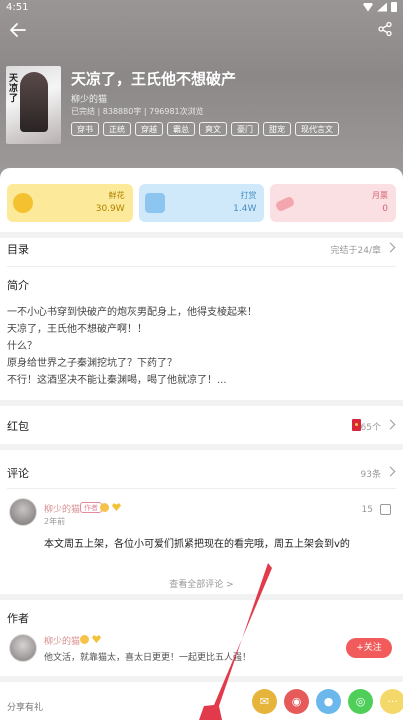 The height and width of the screenshot is (720, 403). What do you see at coordinates (23, 203) in the screenshot?
I see `flower-icon` at bounding box center [23, 203].